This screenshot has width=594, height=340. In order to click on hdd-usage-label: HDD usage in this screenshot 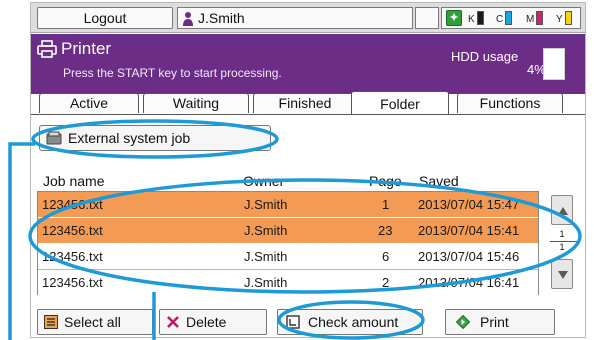, I will do `click(485, 56)`.